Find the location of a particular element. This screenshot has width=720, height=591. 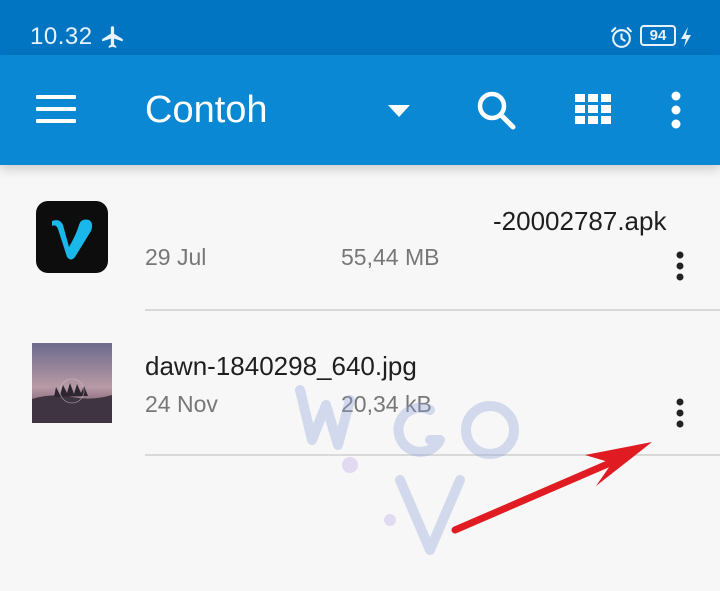

file-name: -20002787.apk is located at coordinates (580, 221).